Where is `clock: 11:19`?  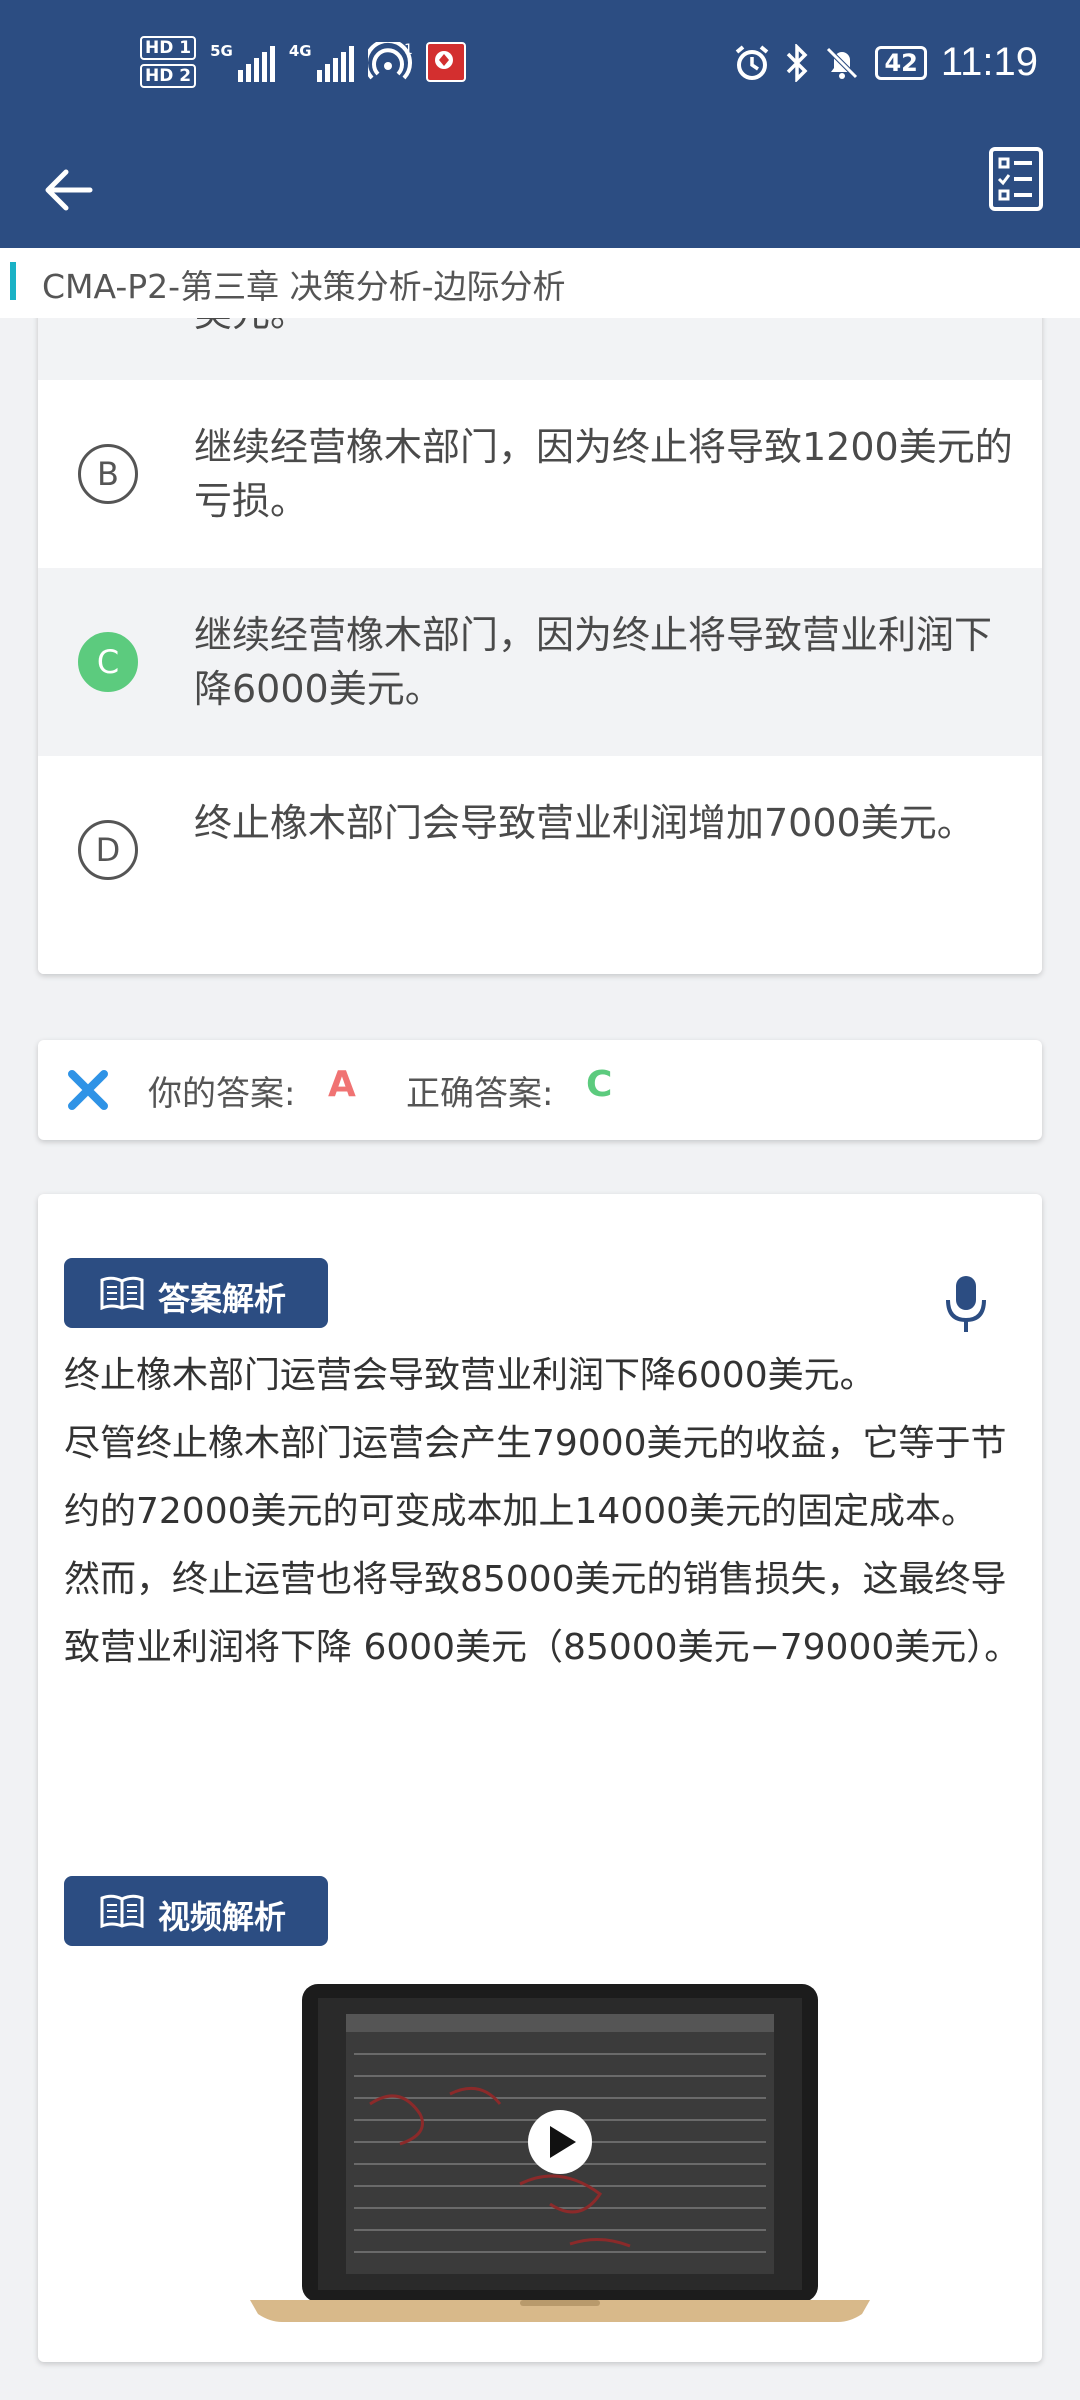 clock: 11:19 is located at coordinates (989, 62).